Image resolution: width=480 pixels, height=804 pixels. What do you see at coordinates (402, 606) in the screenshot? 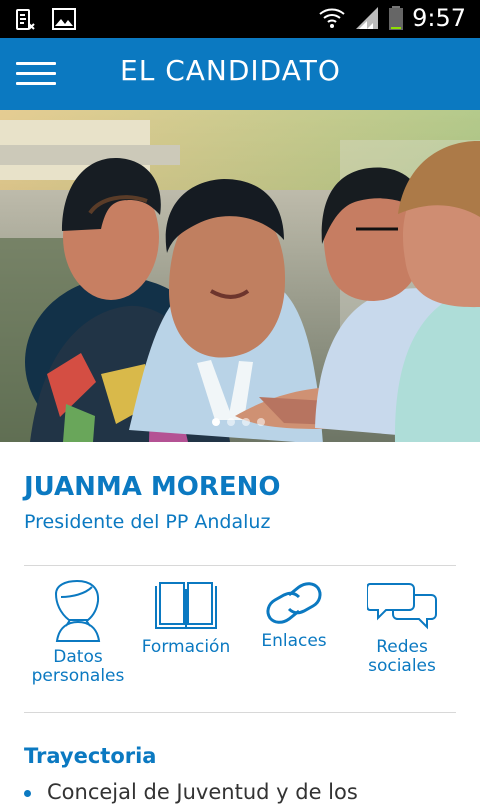
I see `chat-bubbles-icon` at bounding box center [402, 606].